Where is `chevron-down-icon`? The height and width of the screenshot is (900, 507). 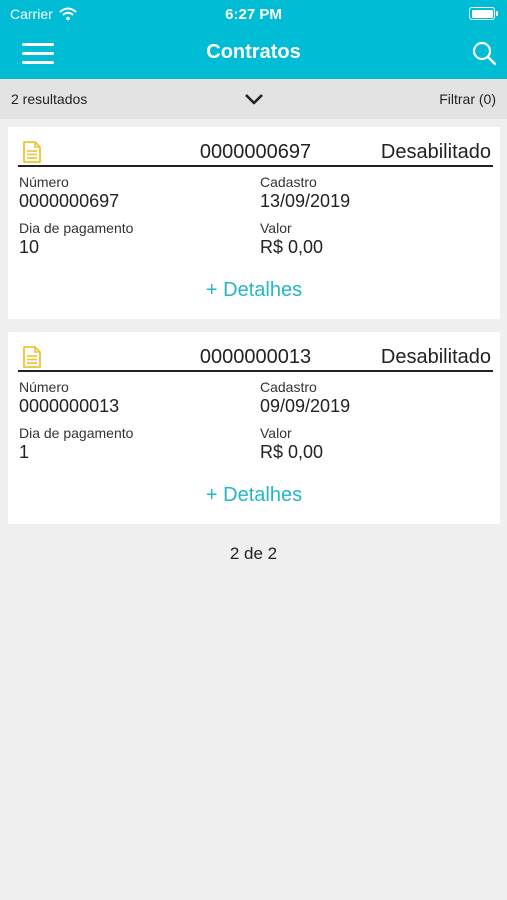
chevron-down-icon is located at coordinates (254, 99).